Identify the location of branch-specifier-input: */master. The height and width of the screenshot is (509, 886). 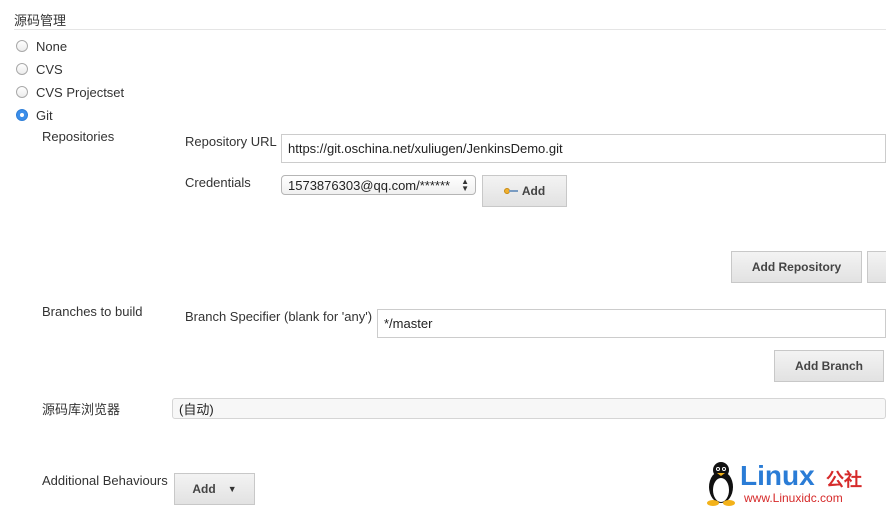
(631, 323).